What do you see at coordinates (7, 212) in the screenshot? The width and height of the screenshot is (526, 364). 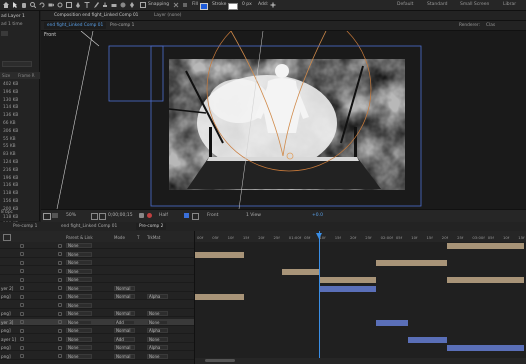 I see `bit-depth: 8 bpc` at bounding box center [7, 212].